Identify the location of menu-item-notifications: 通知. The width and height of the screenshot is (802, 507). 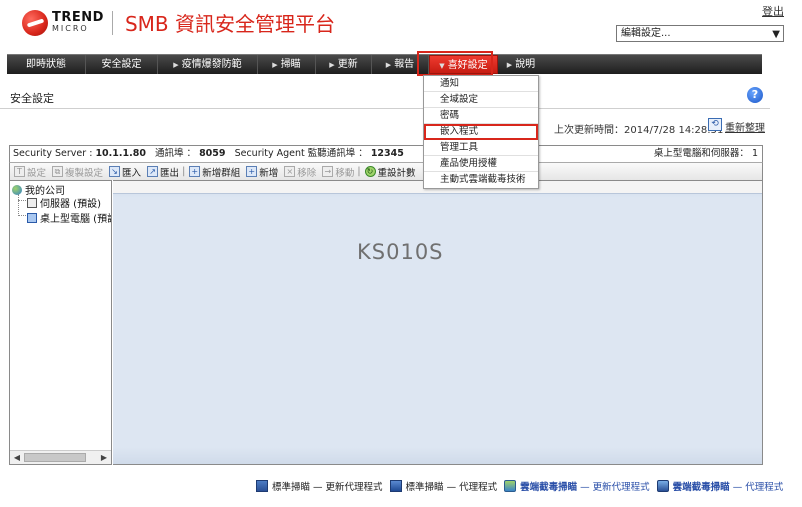
(481, 84).